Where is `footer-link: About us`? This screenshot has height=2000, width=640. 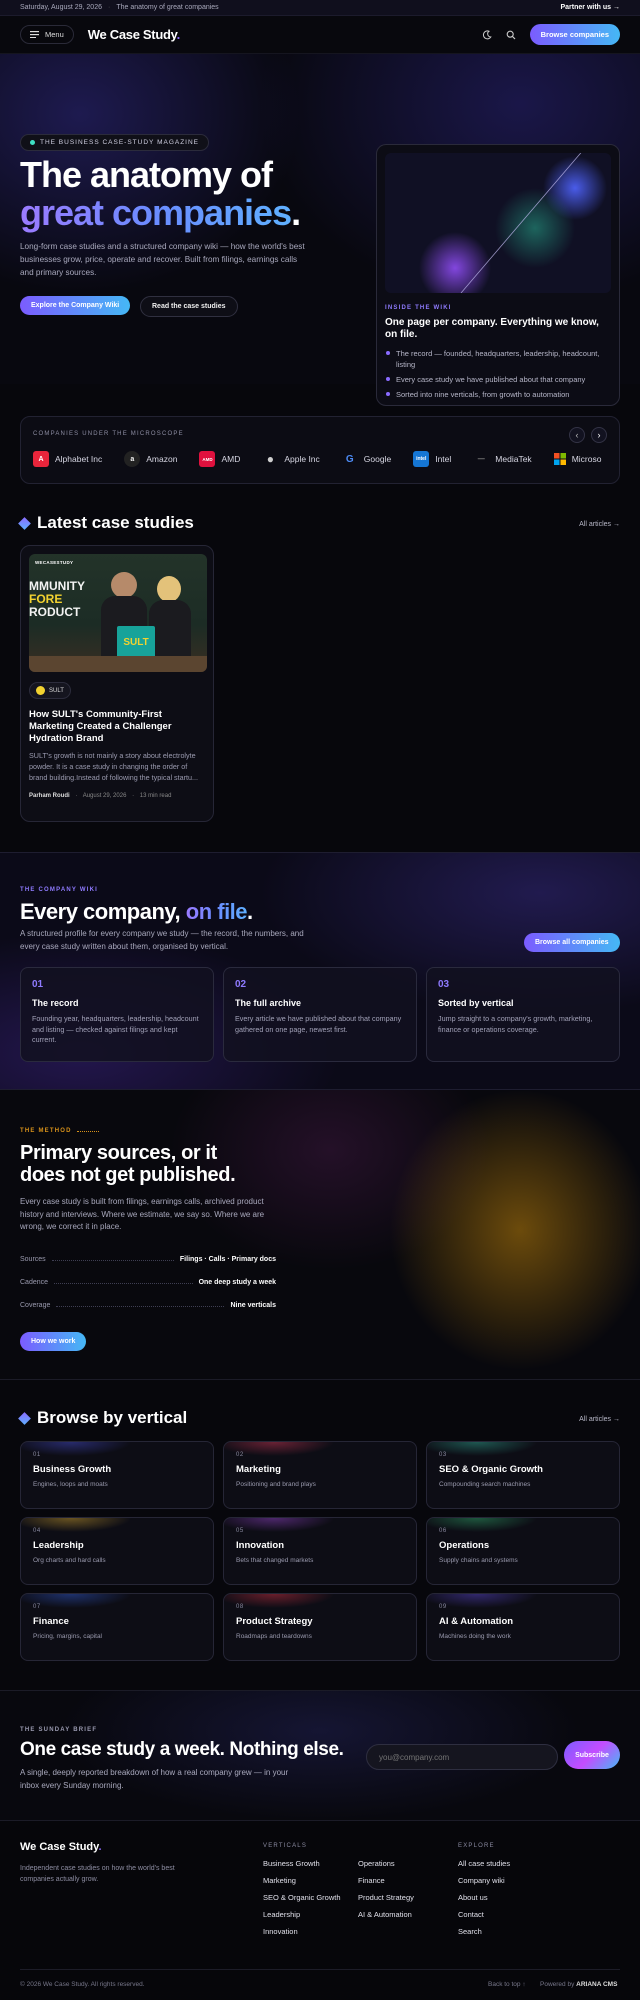
footer-link: About us is located at coordinates (473, 1897).